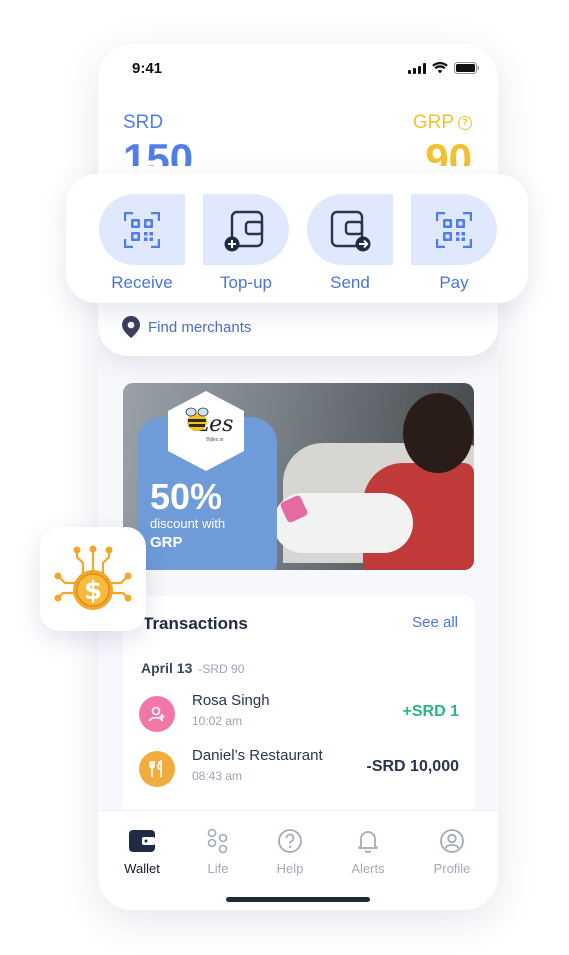 The image size is (569, 955). What do you see at coordinates (231, 700) in the screenshot?
I see `transaction-name: Rosa Singh` at bounding box center [231, 700].